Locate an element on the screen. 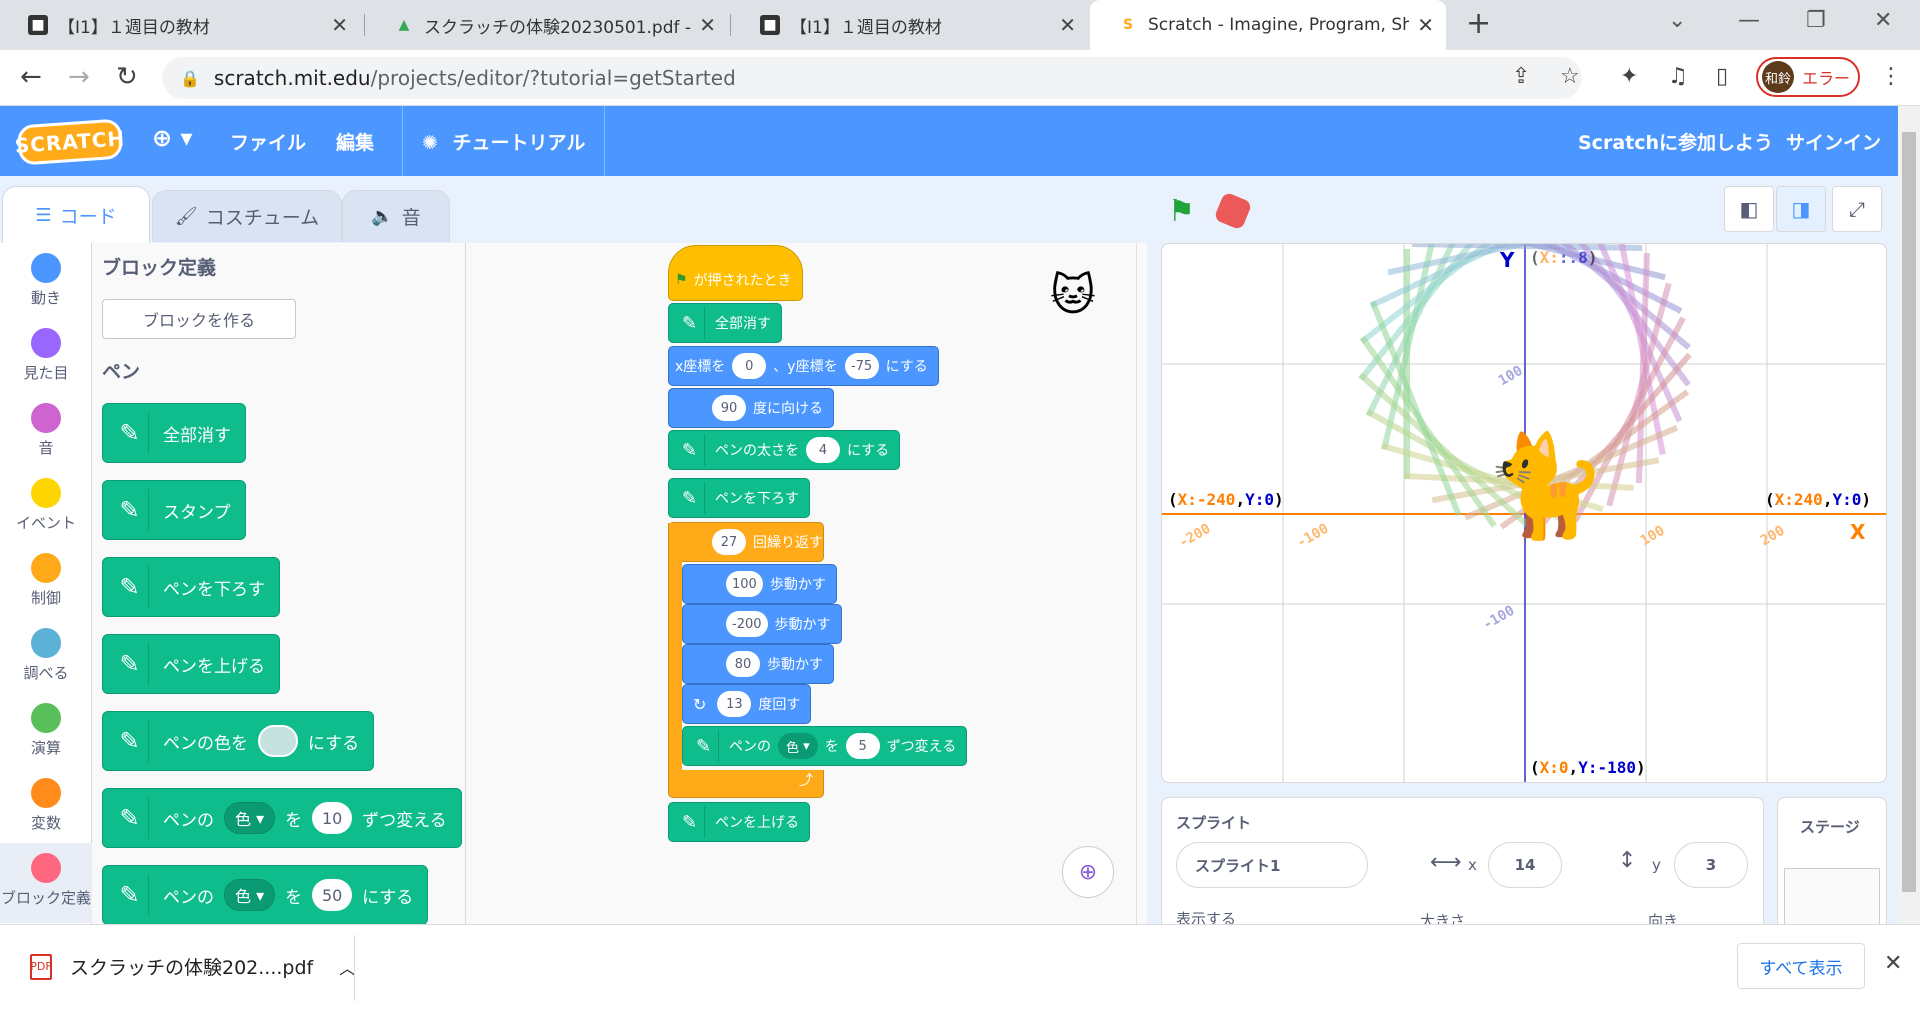  minimize-icon: — is located at coordinates (1749, 20).